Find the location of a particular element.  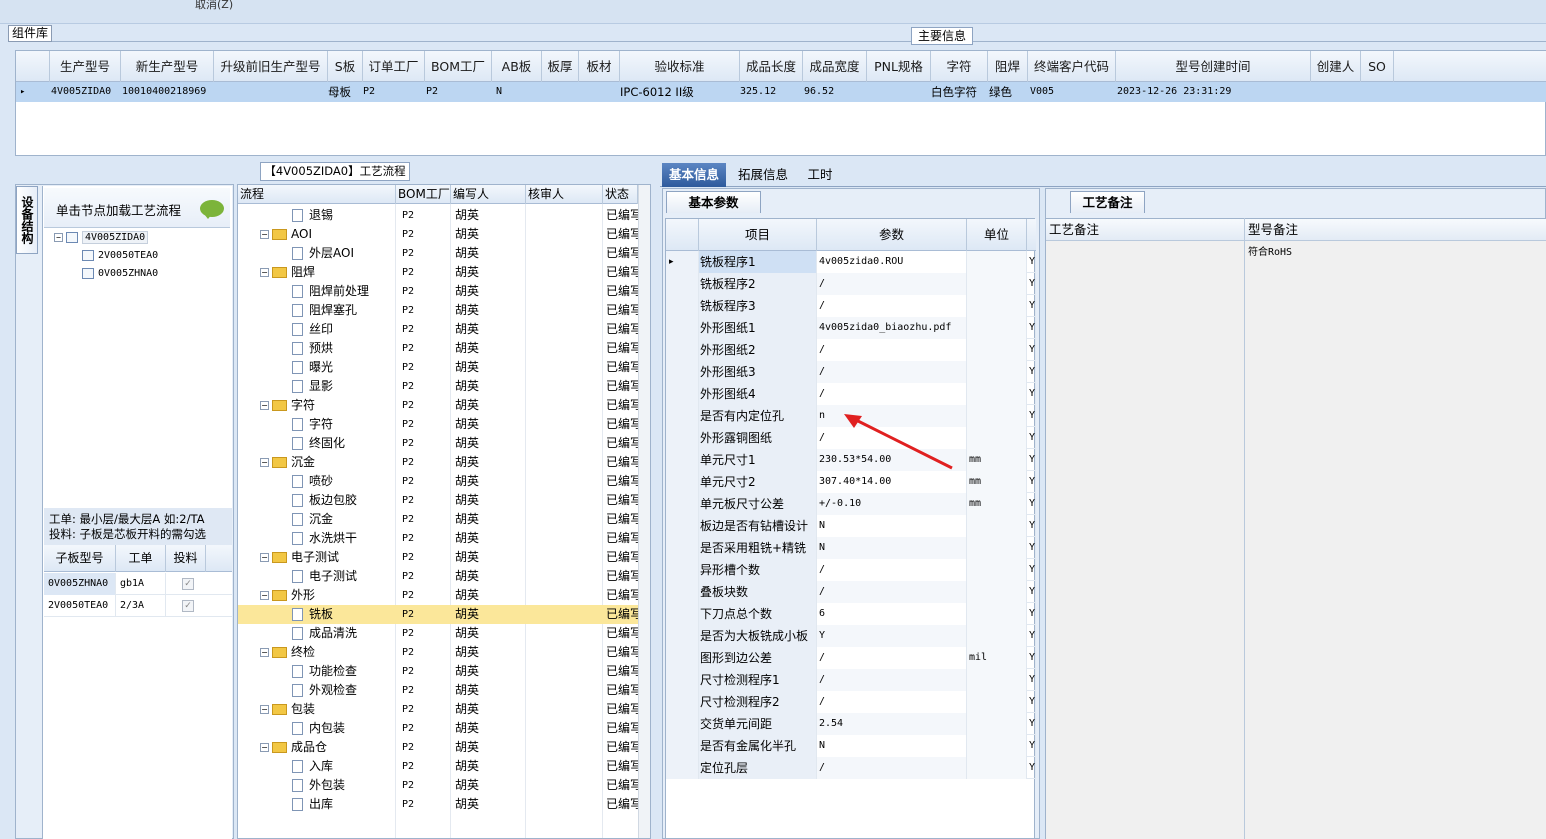

col-header: 升级前旧生产型号 is located at coordinates (271, 66).